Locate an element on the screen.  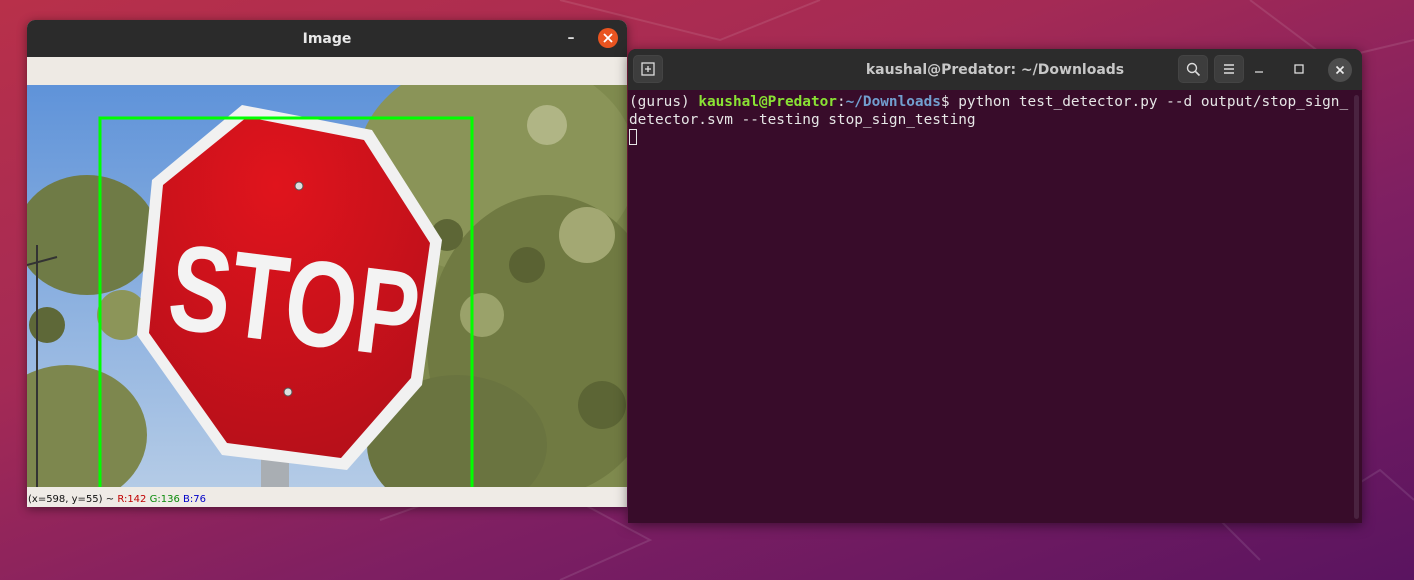
menu-button is located at coordinates (1229, 69).